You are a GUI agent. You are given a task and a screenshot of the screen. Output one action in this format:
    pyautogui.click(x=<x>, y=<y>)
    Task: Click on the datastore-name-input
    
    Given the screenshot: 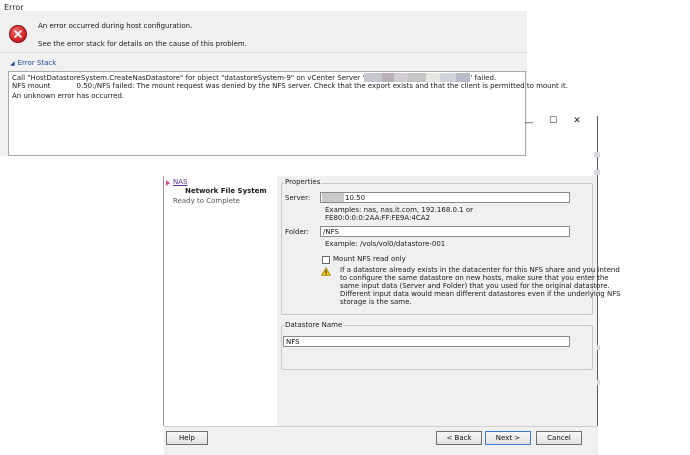 What is the action you would take?
    pyautogui.click(x=426, y=341)
    